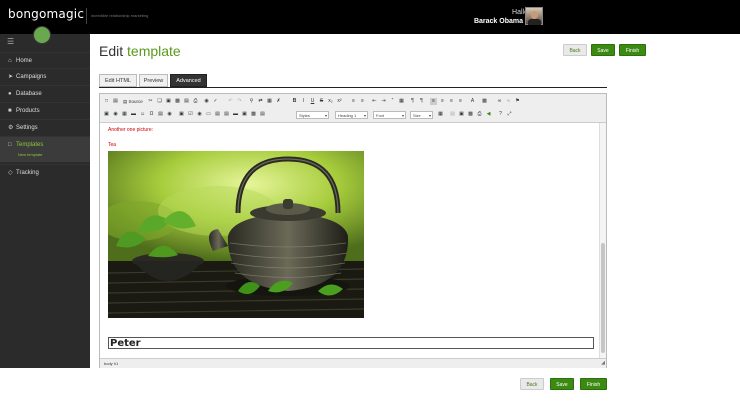  I want to click on anchor-icon: ⚑, so click(517, 101).